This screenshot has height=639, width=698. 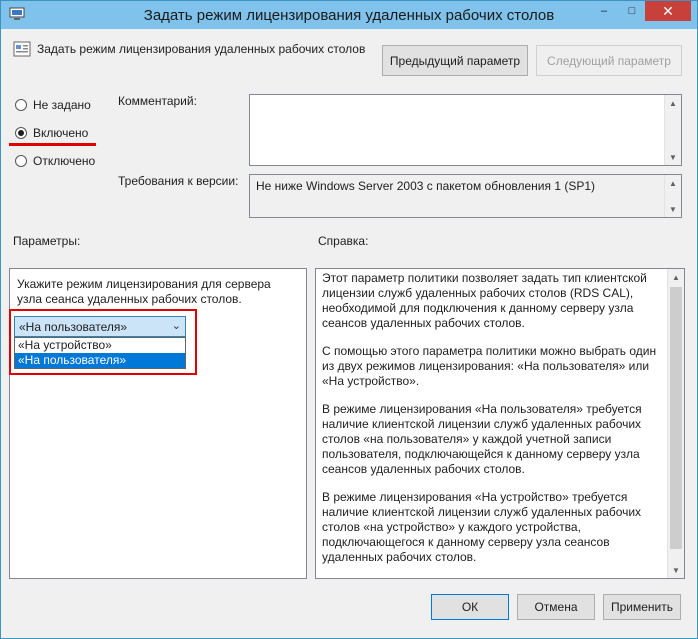 I want to click on radio-disabled: Отключено, so click(x=55, y=161).